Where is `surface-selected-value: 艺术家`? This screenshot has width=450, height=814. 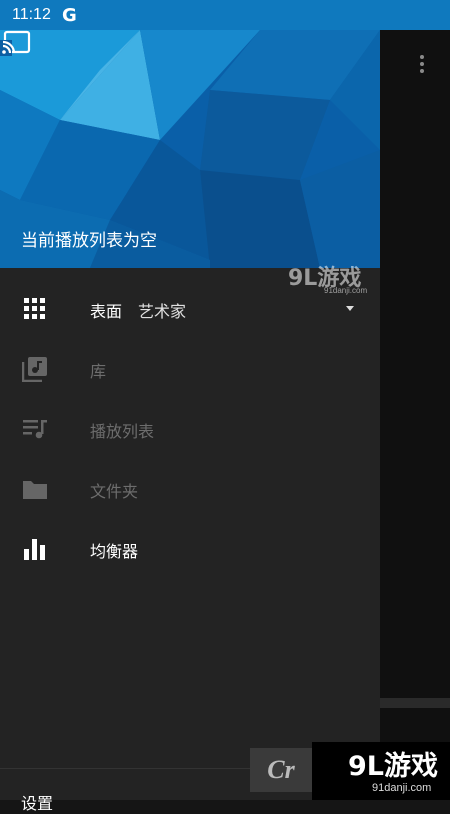
surface-selected-value: 艺术家 is located at coordinates (162, 310).